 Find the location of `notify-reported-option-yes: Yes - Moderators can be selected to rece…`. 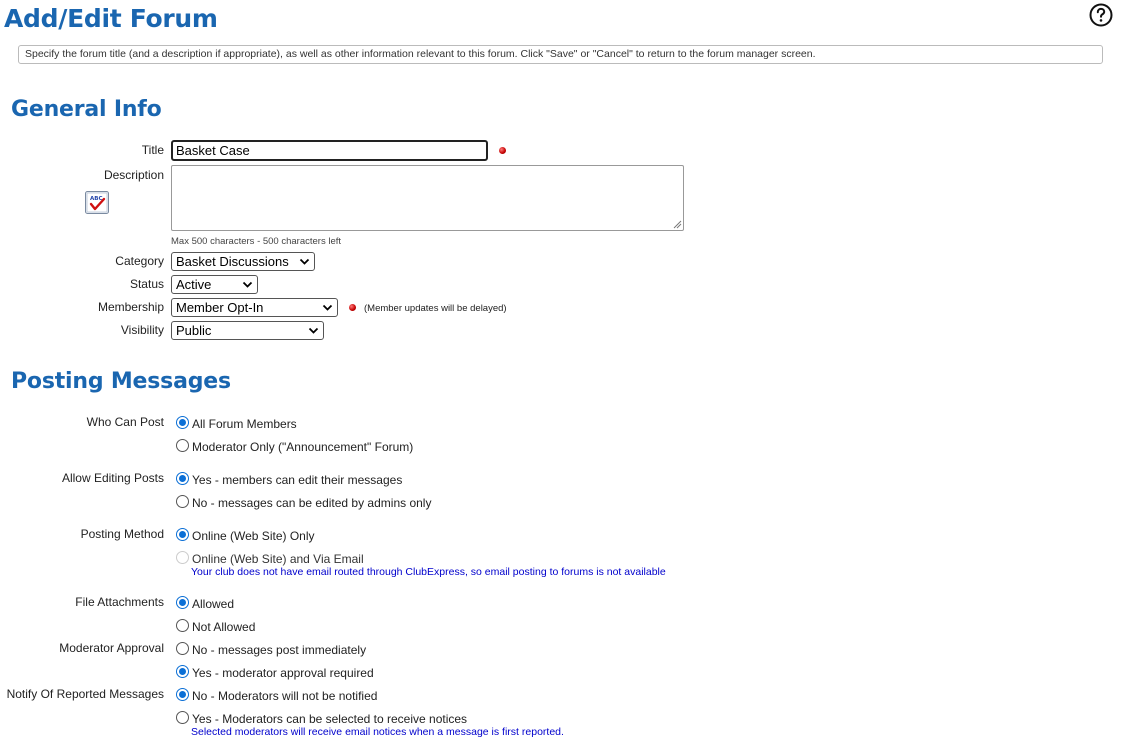

notify-reported-option-yes: Yes - Moderators can be selected to rece… is located at coordinates (330, 719).